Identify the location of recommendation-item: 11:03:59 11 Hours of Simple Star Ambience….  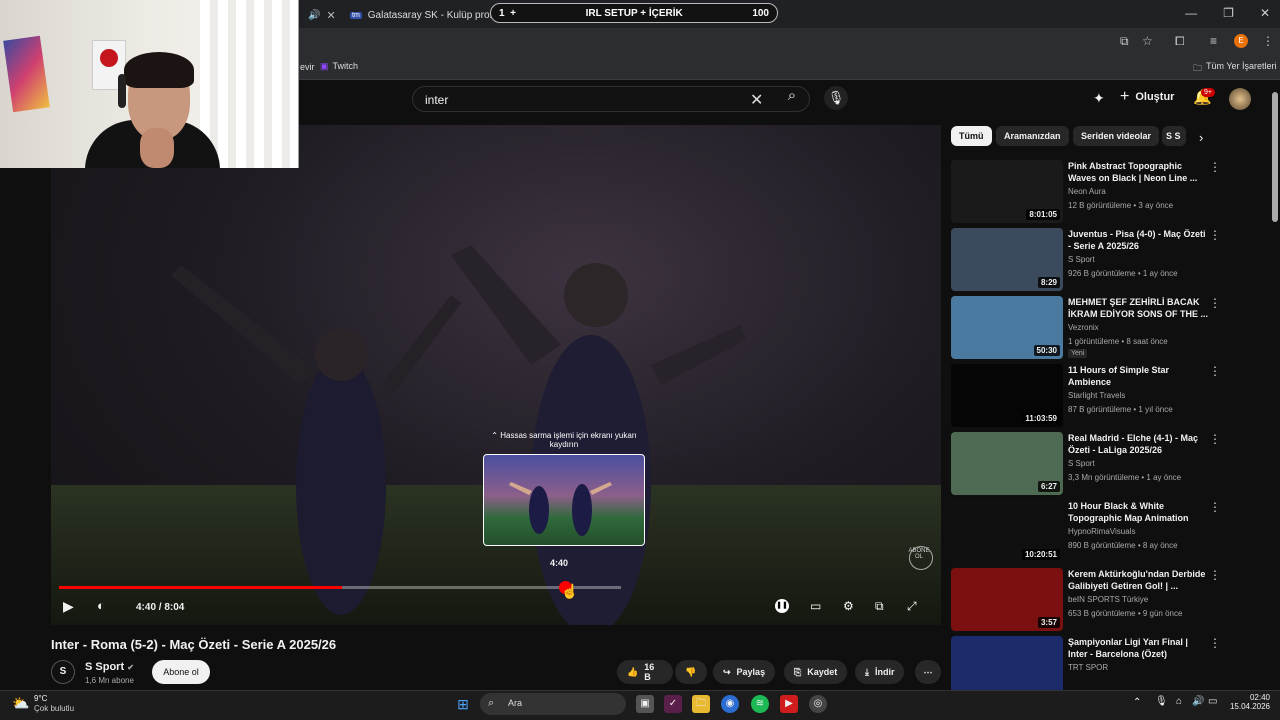
(1101, 396).